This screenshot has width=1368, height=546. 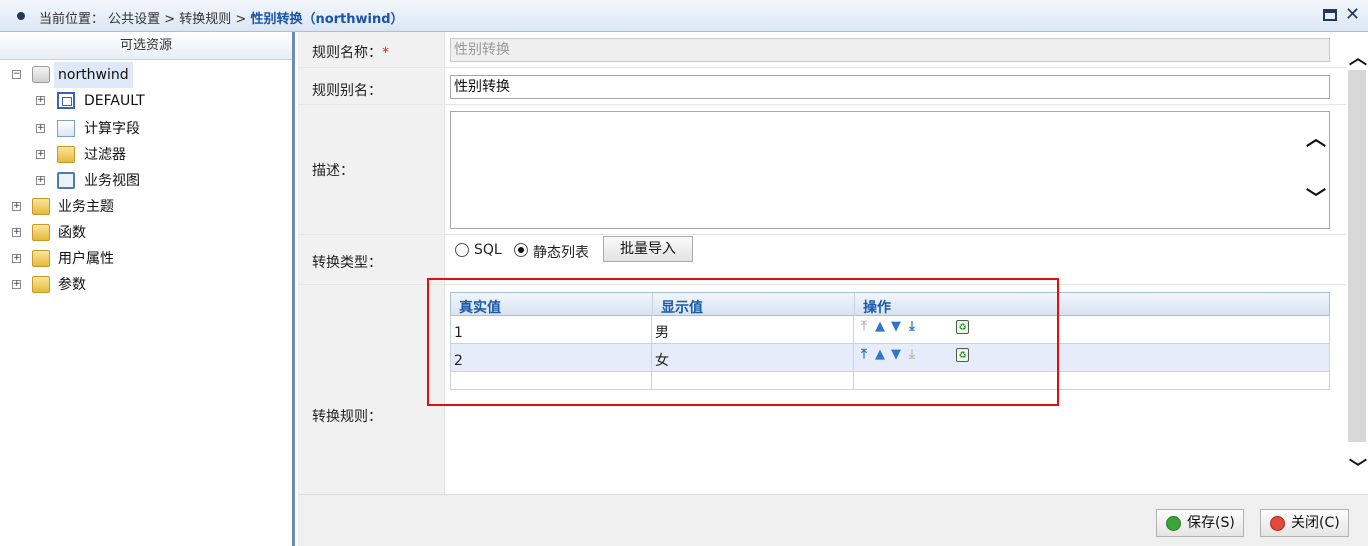 I want to click on description-label: 描述：, so click(x=333, y=171).